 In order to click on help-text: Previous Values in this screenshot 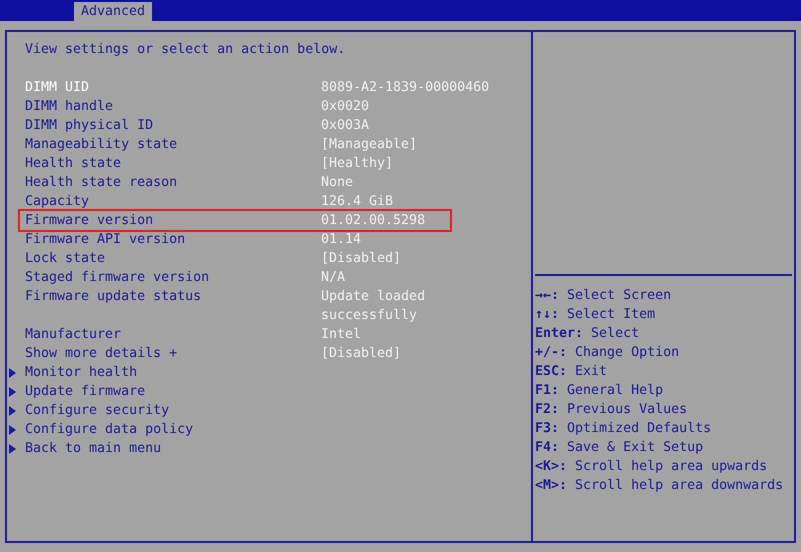, I will do `click(627, 410)`.